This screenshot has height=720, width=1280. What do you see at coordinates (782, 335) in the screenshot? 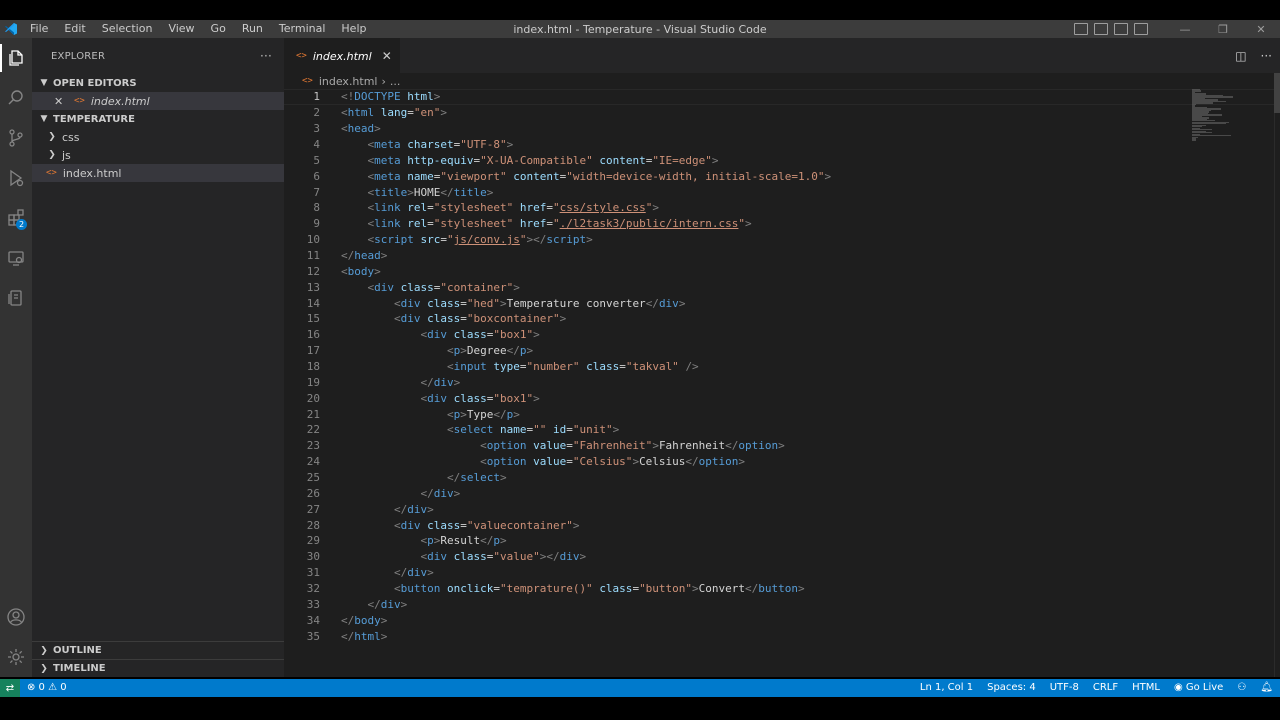
I see `code-line: 16 <div class="box1">` at bounding box center [782, 335].